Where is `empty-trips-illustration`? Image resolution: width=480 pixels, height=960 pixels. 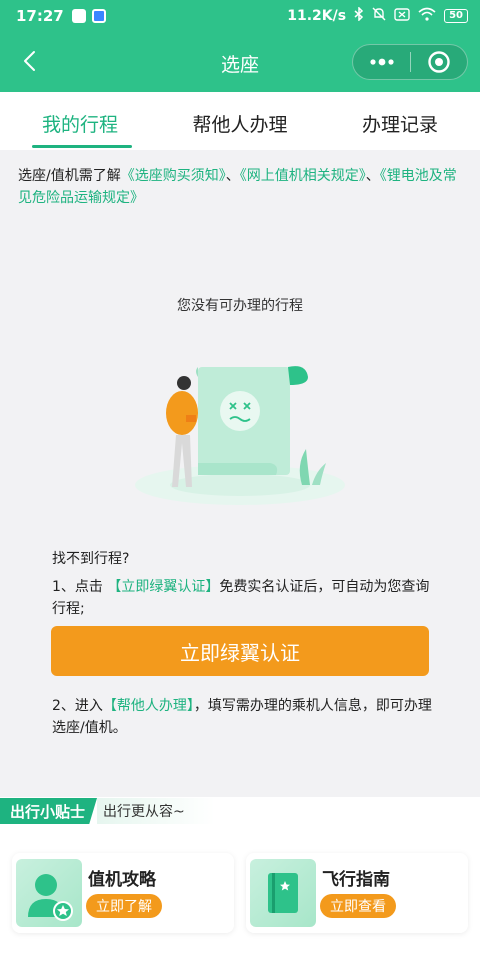
empty-trips-illustration is located at coordinates (240, 435).